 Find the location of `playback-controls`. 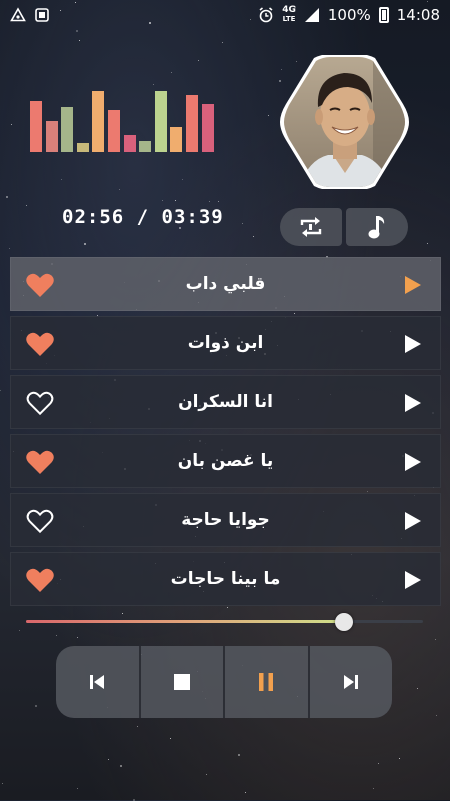

playback-controls is located at coordinates (224, 682).